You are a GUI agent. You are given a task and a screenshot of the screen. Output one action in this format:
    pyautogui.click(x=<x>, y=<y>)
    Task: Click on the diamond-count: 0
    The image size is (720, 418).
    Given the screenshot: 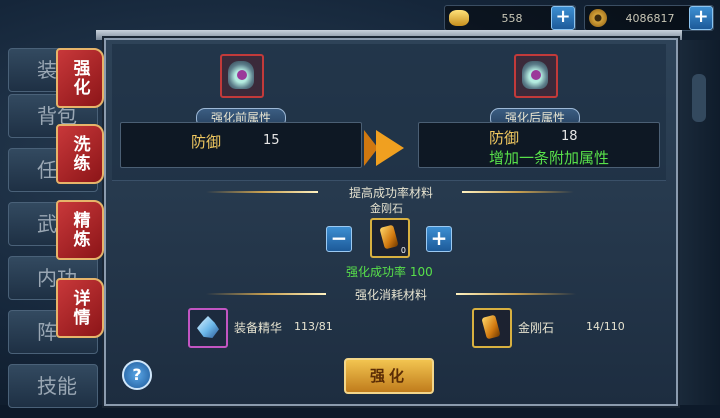 What is the action you would take?
    pyautogui.click(x=403, y=250)
    